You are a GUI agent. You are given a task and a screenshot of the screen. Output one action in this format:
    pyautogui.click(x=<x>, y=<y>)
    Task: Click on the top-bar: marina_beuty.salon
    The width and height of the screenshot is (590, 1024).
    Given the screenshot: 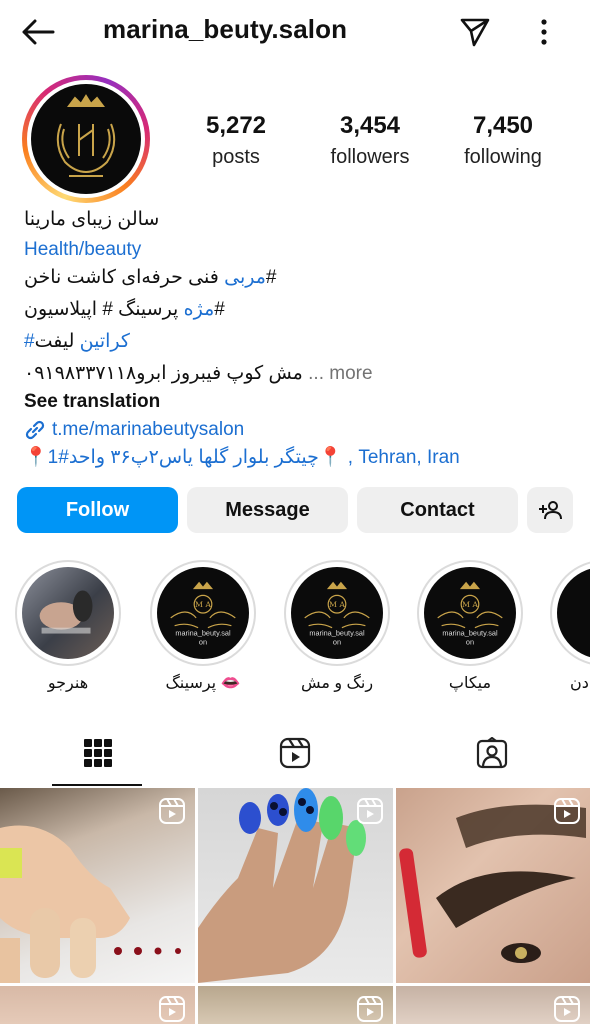 What is the action you would take?
    pyautogui.click(x=295, y=32)
    